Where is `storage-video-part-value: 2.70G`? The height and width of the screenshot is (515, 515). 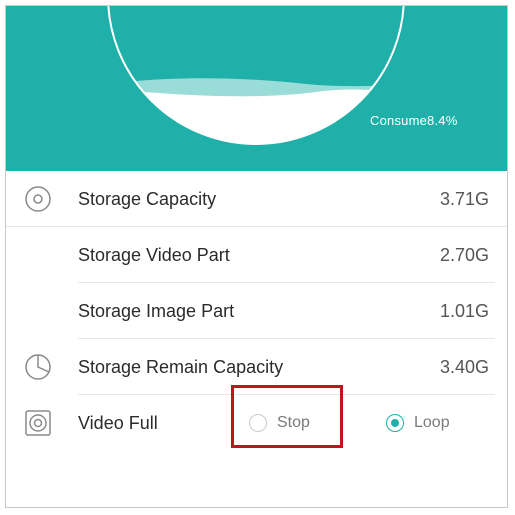 storage-video-part-value: 2.70G is located at coordinates (464, 255).